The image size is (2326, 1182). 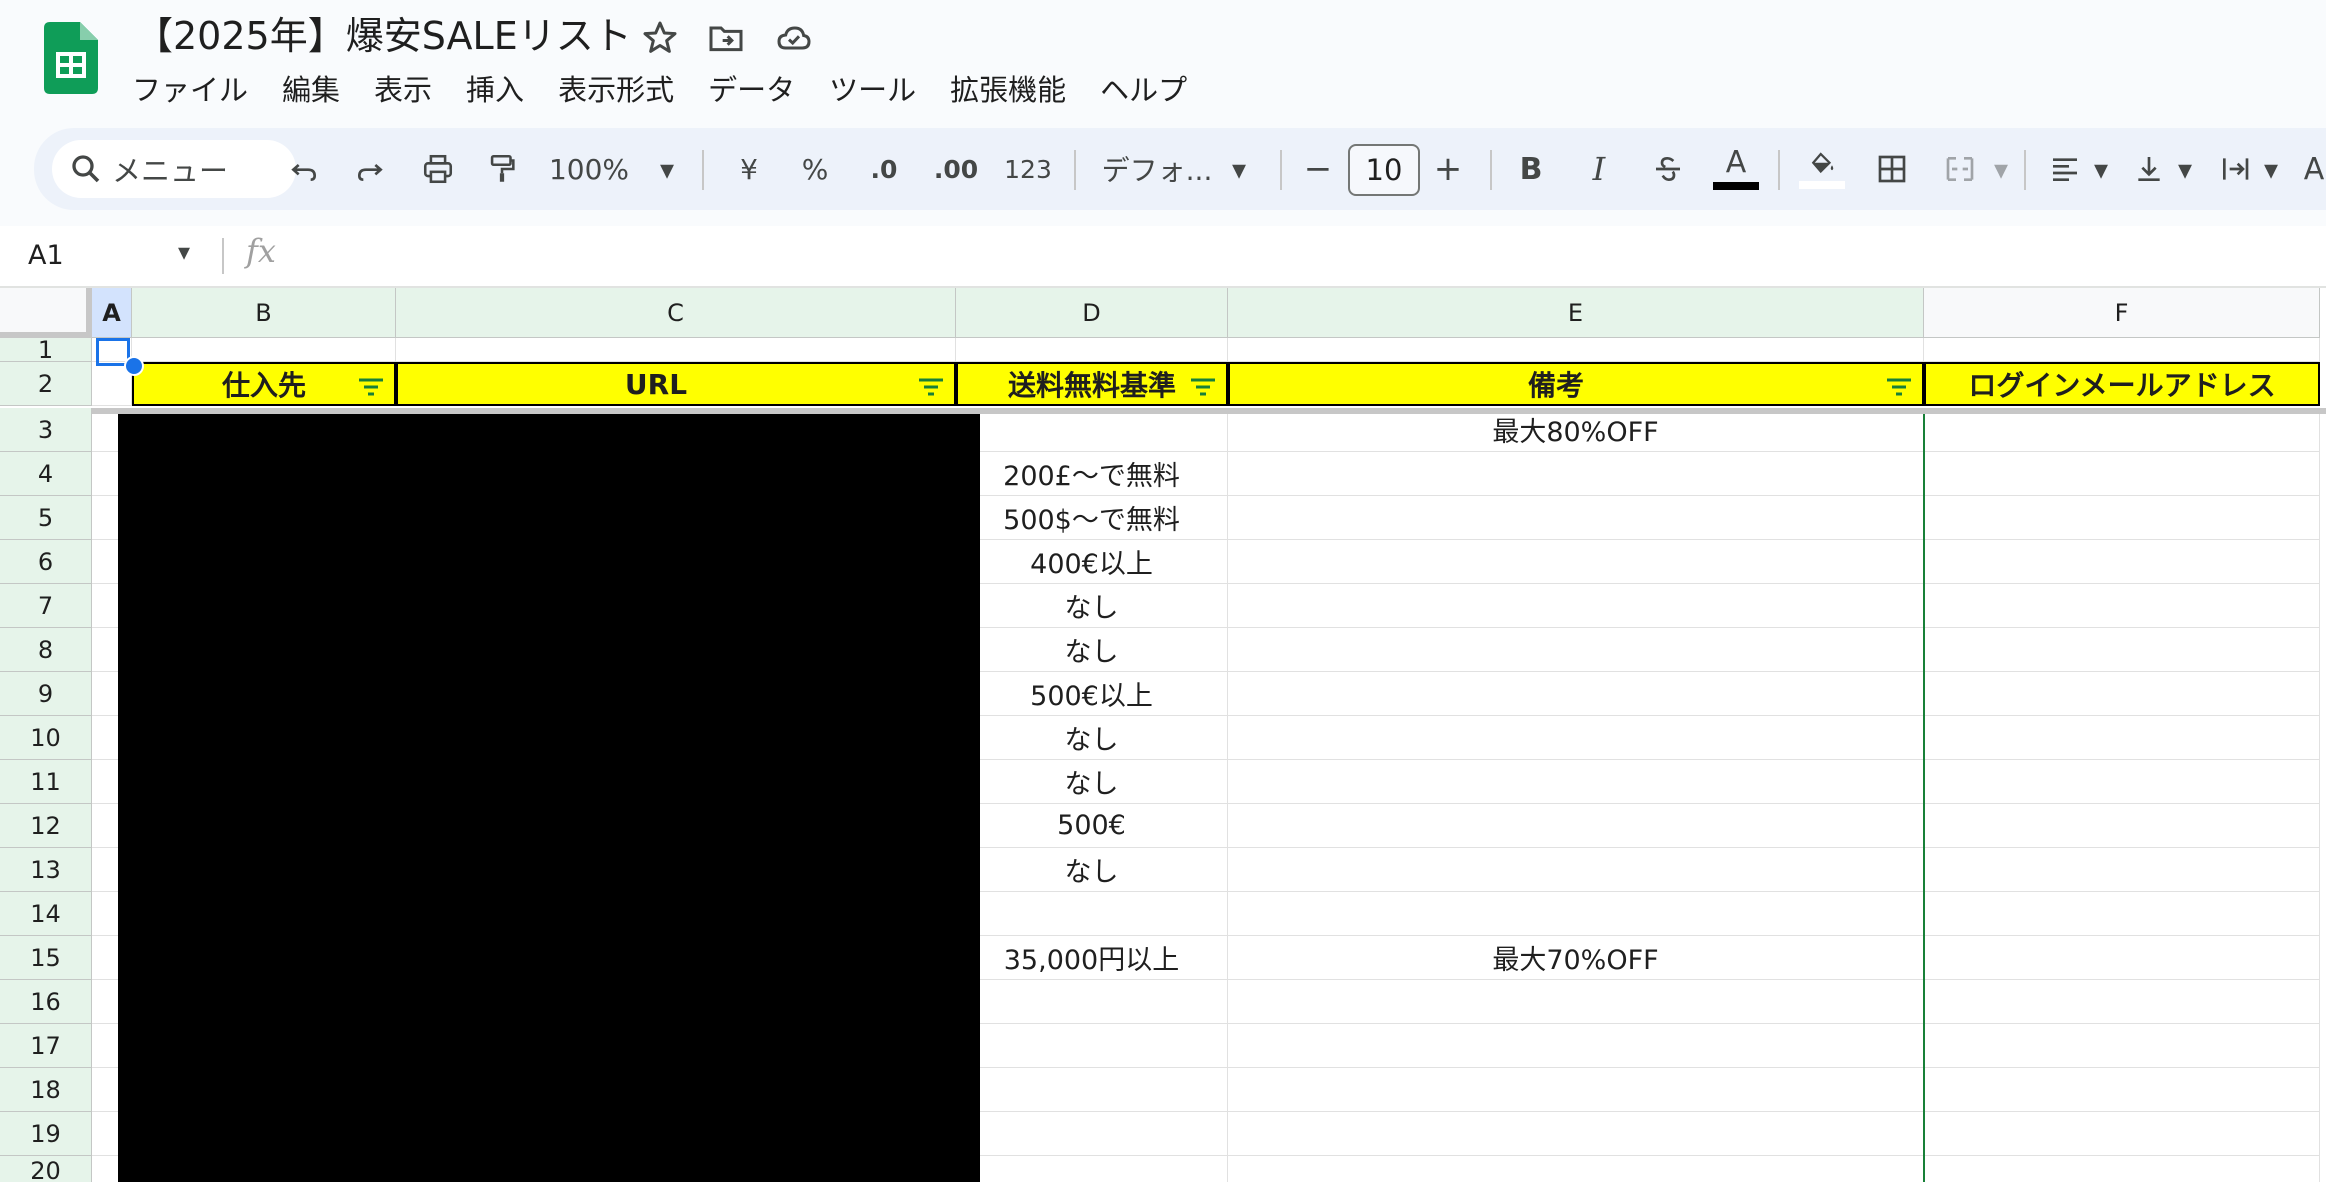 I want to click on currency-format-button: ¥, so click(x=749, y=169).